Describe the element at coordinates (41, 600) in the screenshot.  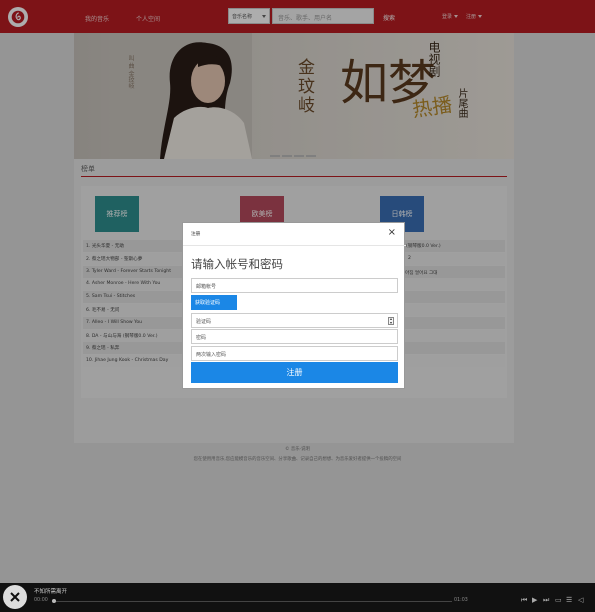
I see `player-time-current: 00:00` at that location.